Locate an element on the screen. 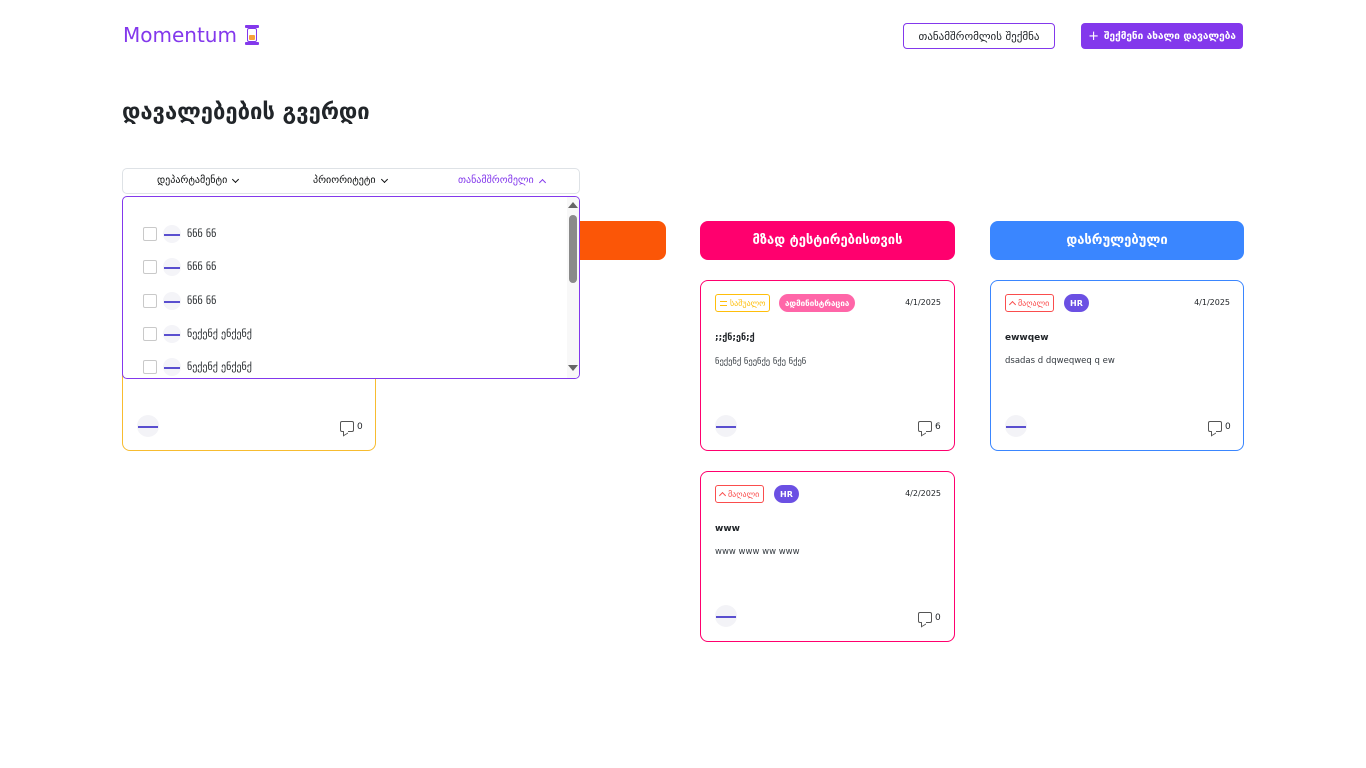 The height and width of the screenshot is (768, 1366). hourglass-icon is located at coordinates (252, 35).